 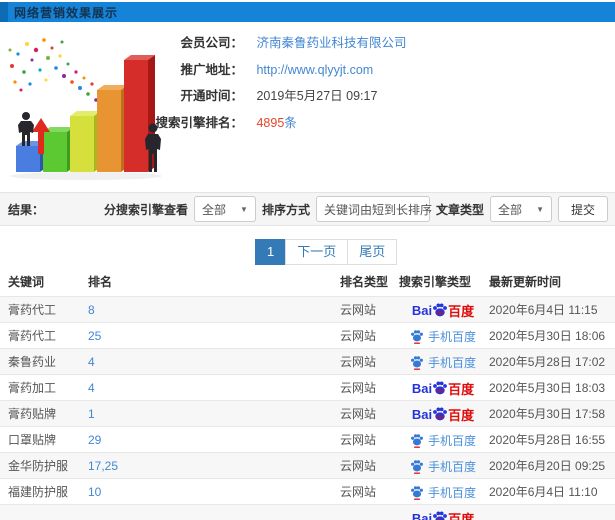 What do you see at coordinates (307, 413) in the screenshot?
I see `table-row: 膏药贴牌 1 云网站 Bai du 百度 2020年5月30日 17:58` at bounding box center [307, 413].